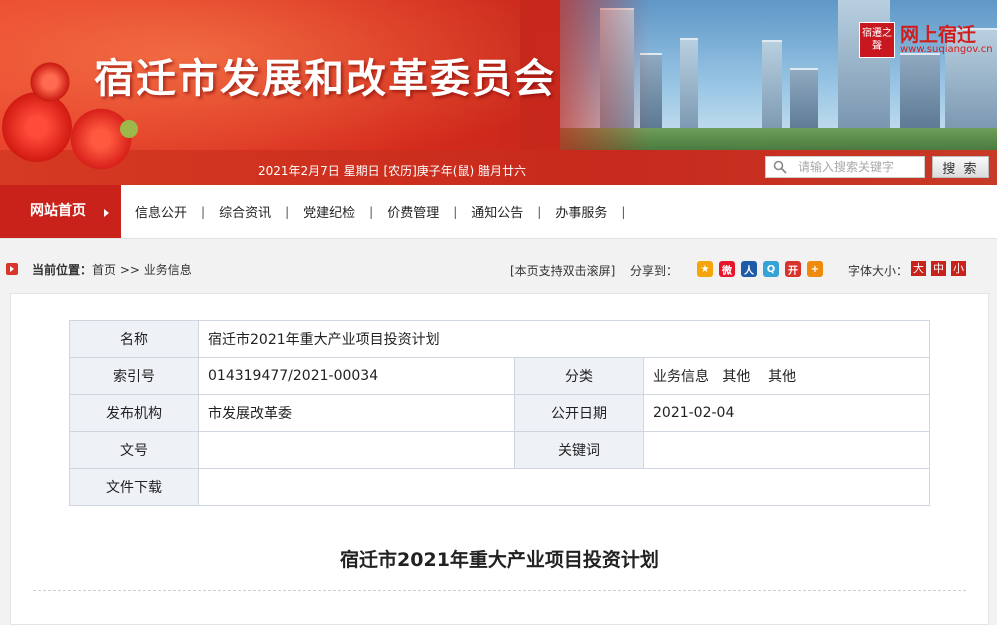  What do you see at coordinates (877, 40) in the screenshot?
I see `suqian-voice-logo: 宿遷之聲` at bounding box center [877, 40].